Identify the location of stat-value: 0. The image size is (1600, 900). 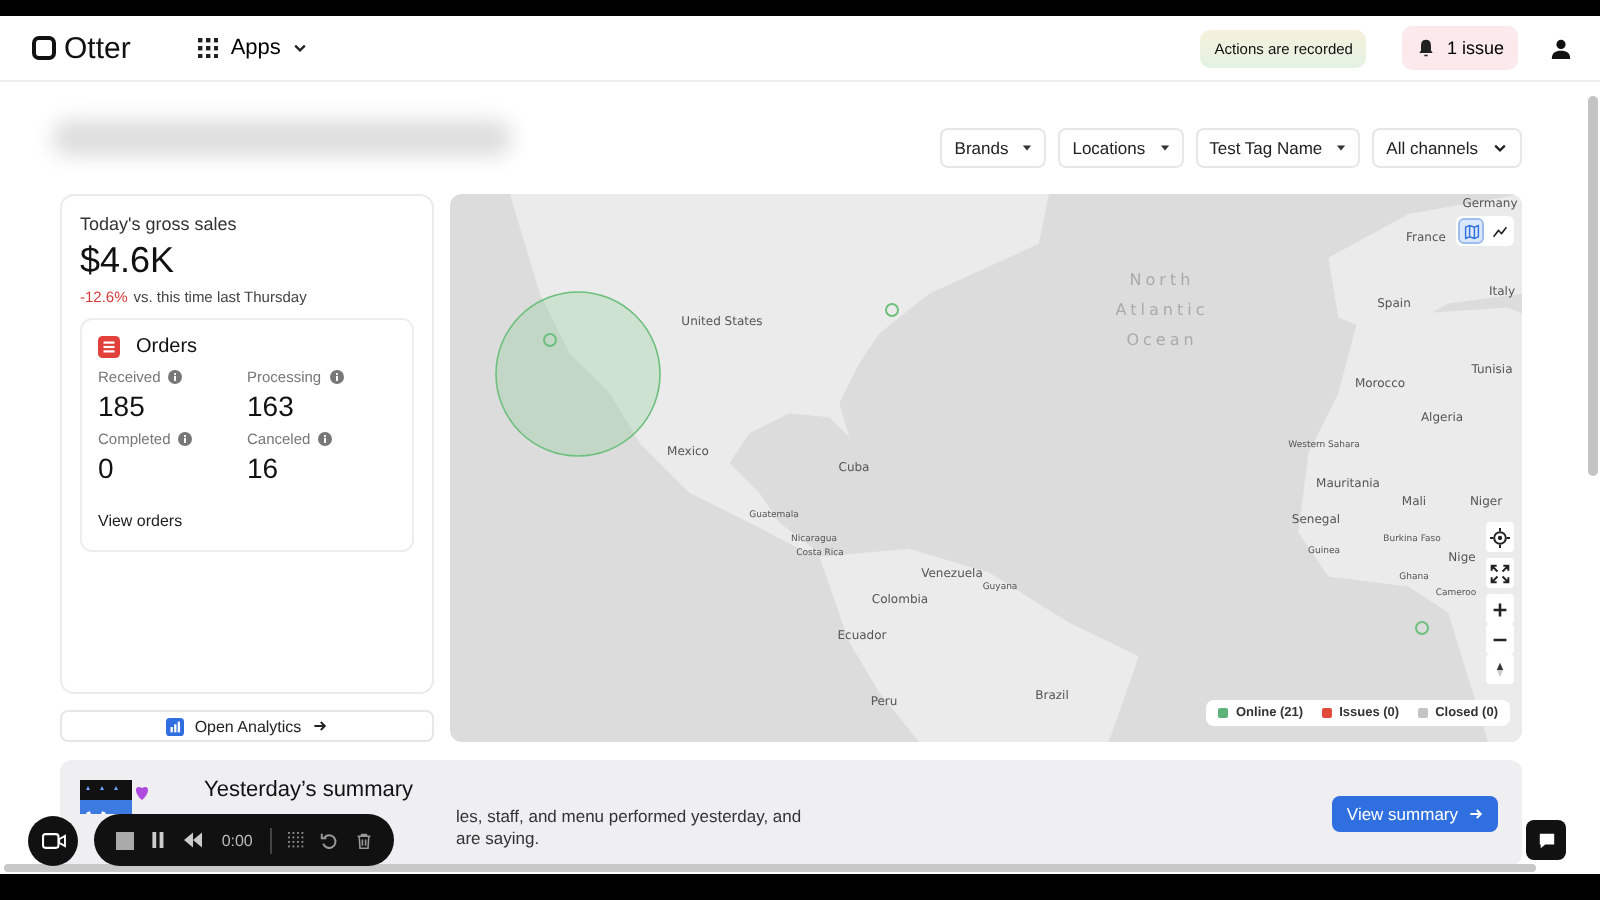
(107, 468).